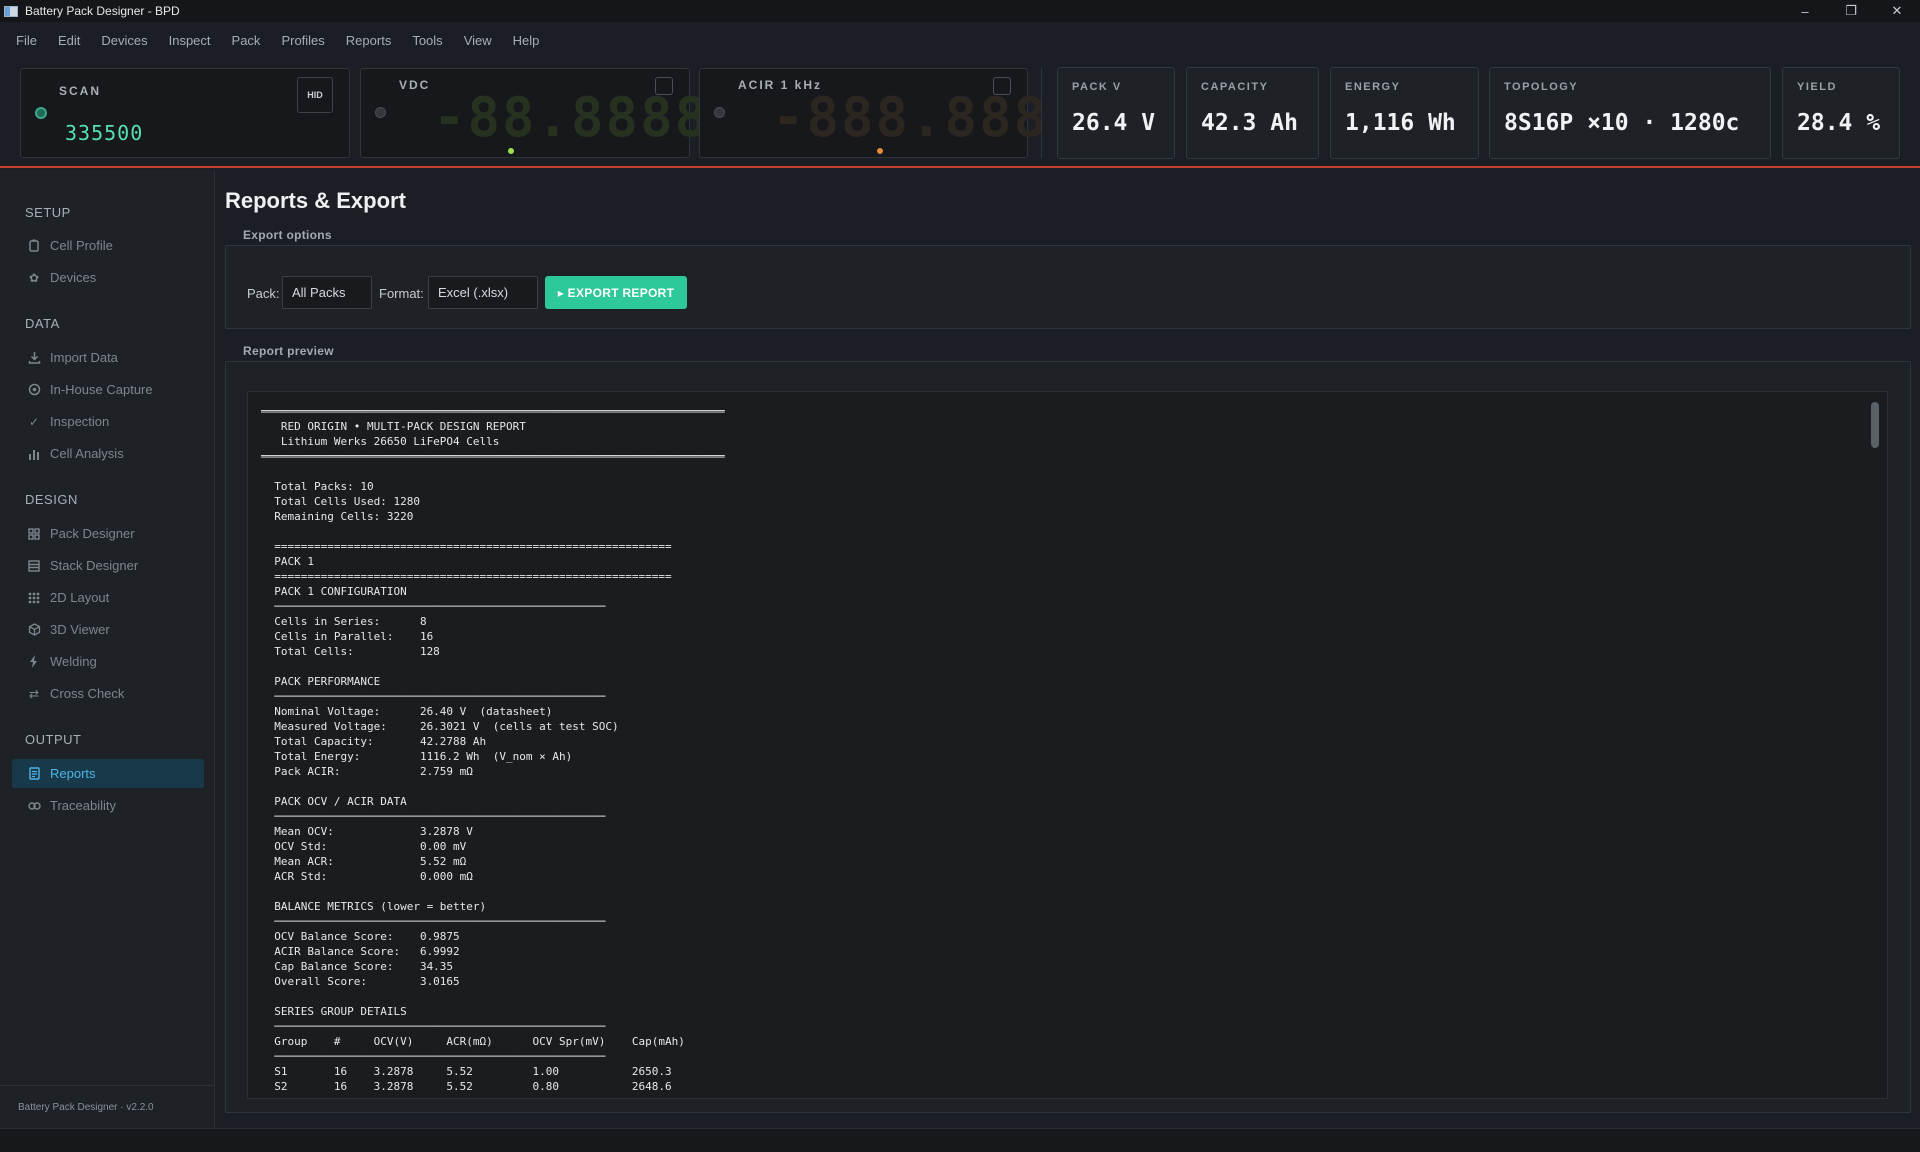 This screenshot has height=1152, width=1920. I want to click on menu-inspect: Inspect, so click(190, 40).